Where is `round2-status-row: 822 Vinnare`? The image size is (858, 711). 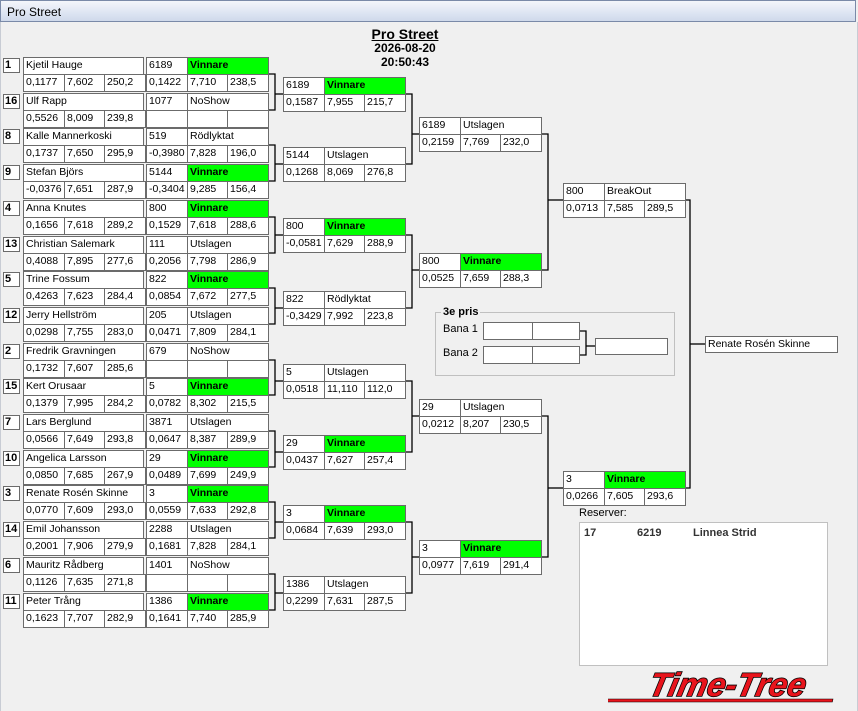 round2-status-row: 822 Vinnare is located at coordinates (207, 280).